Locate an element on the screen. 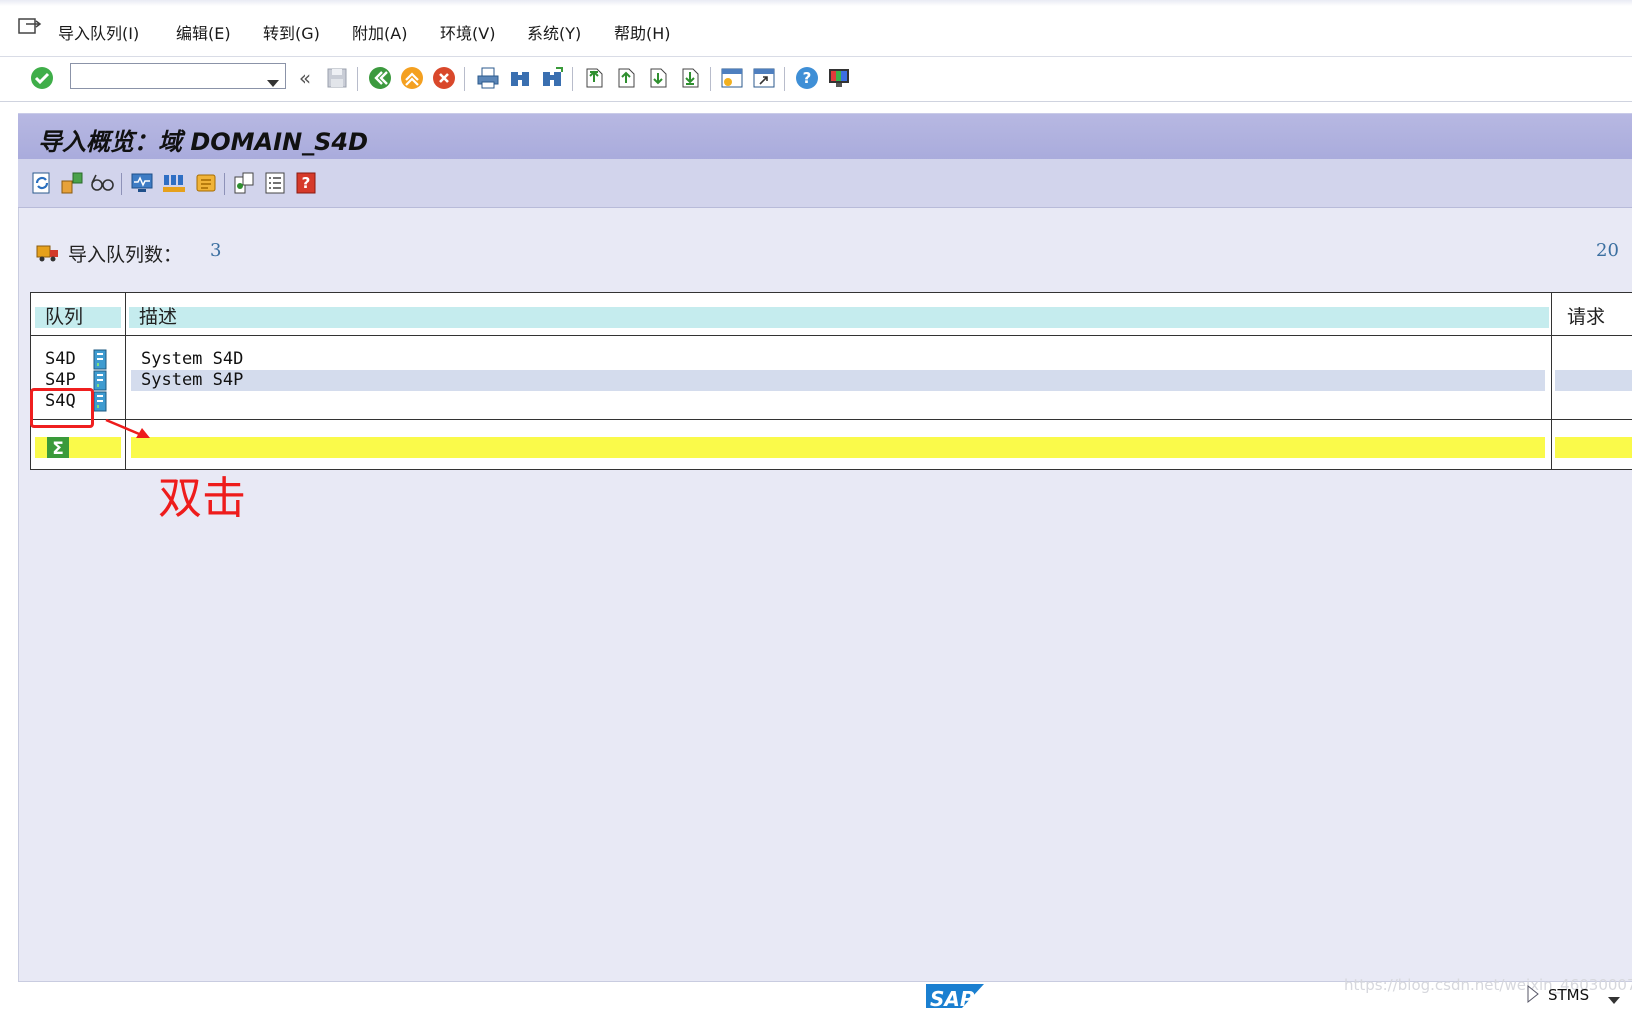 The image size is (1632, 1012). print-icon is located at coordinates (488, 78).